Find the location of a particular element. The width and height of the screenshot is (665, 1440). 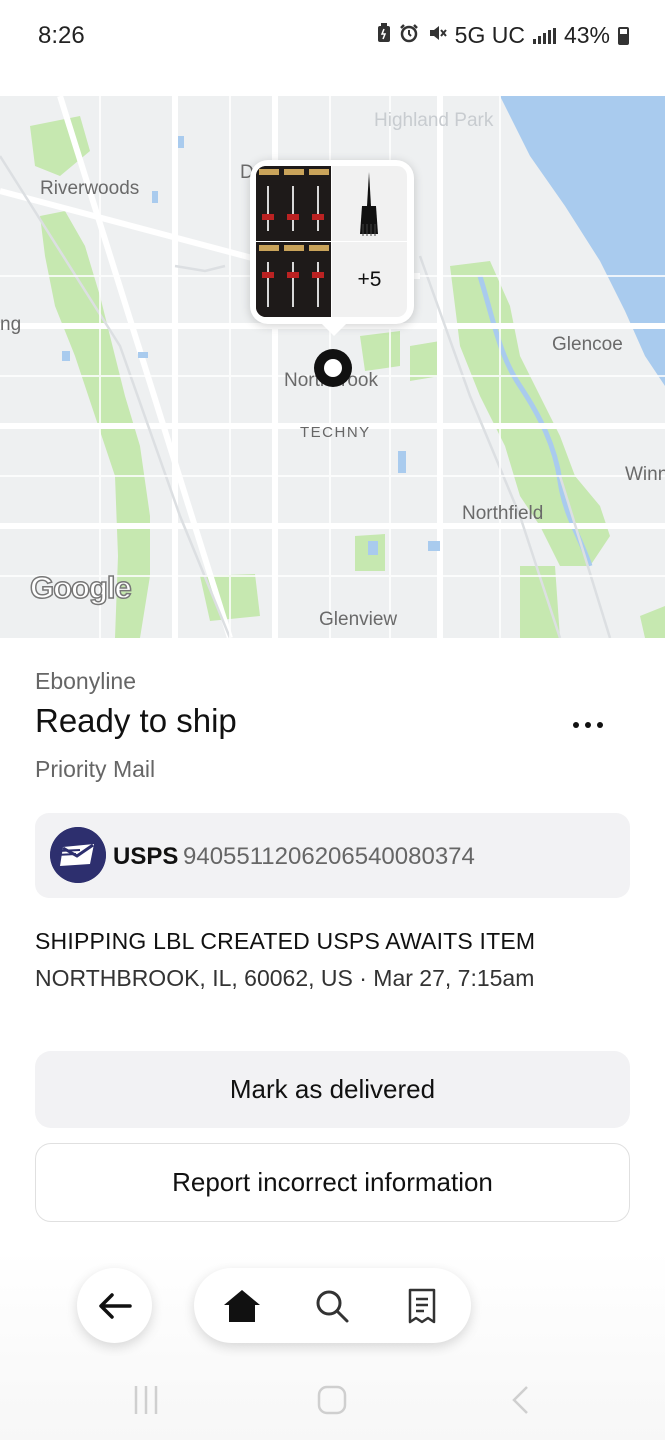

map-label-techny: TECHNY is located at coordinates (335, 432).